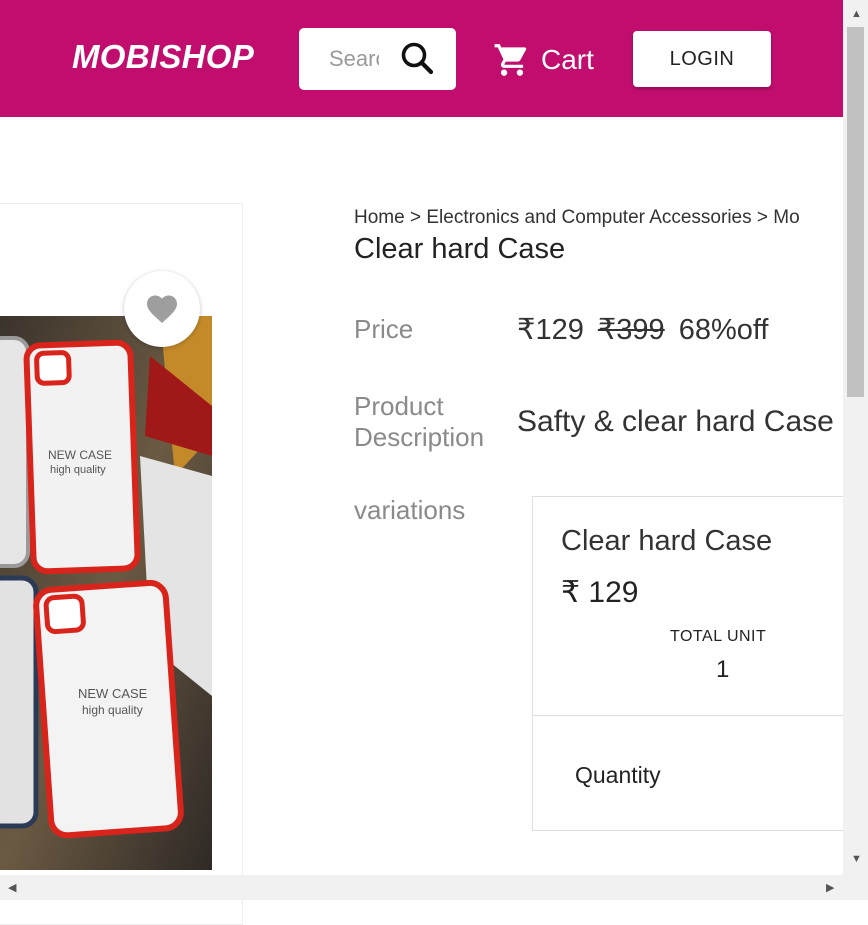  I want to click on variation-option: Clear hard Case ₹ 129 TOTAL UNIT 1, so click(700, 606).